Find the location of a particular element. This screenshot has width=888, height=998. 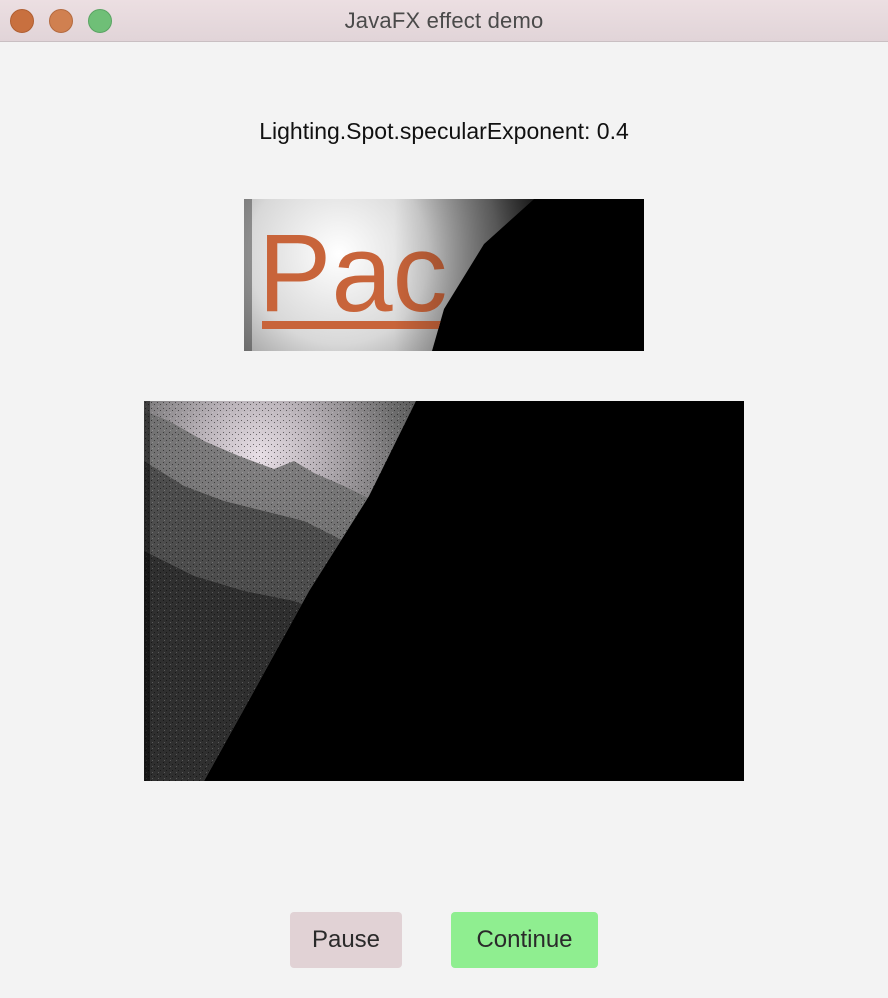

title-bar: JavaFX effect demo is located at coordinates (444, 21).